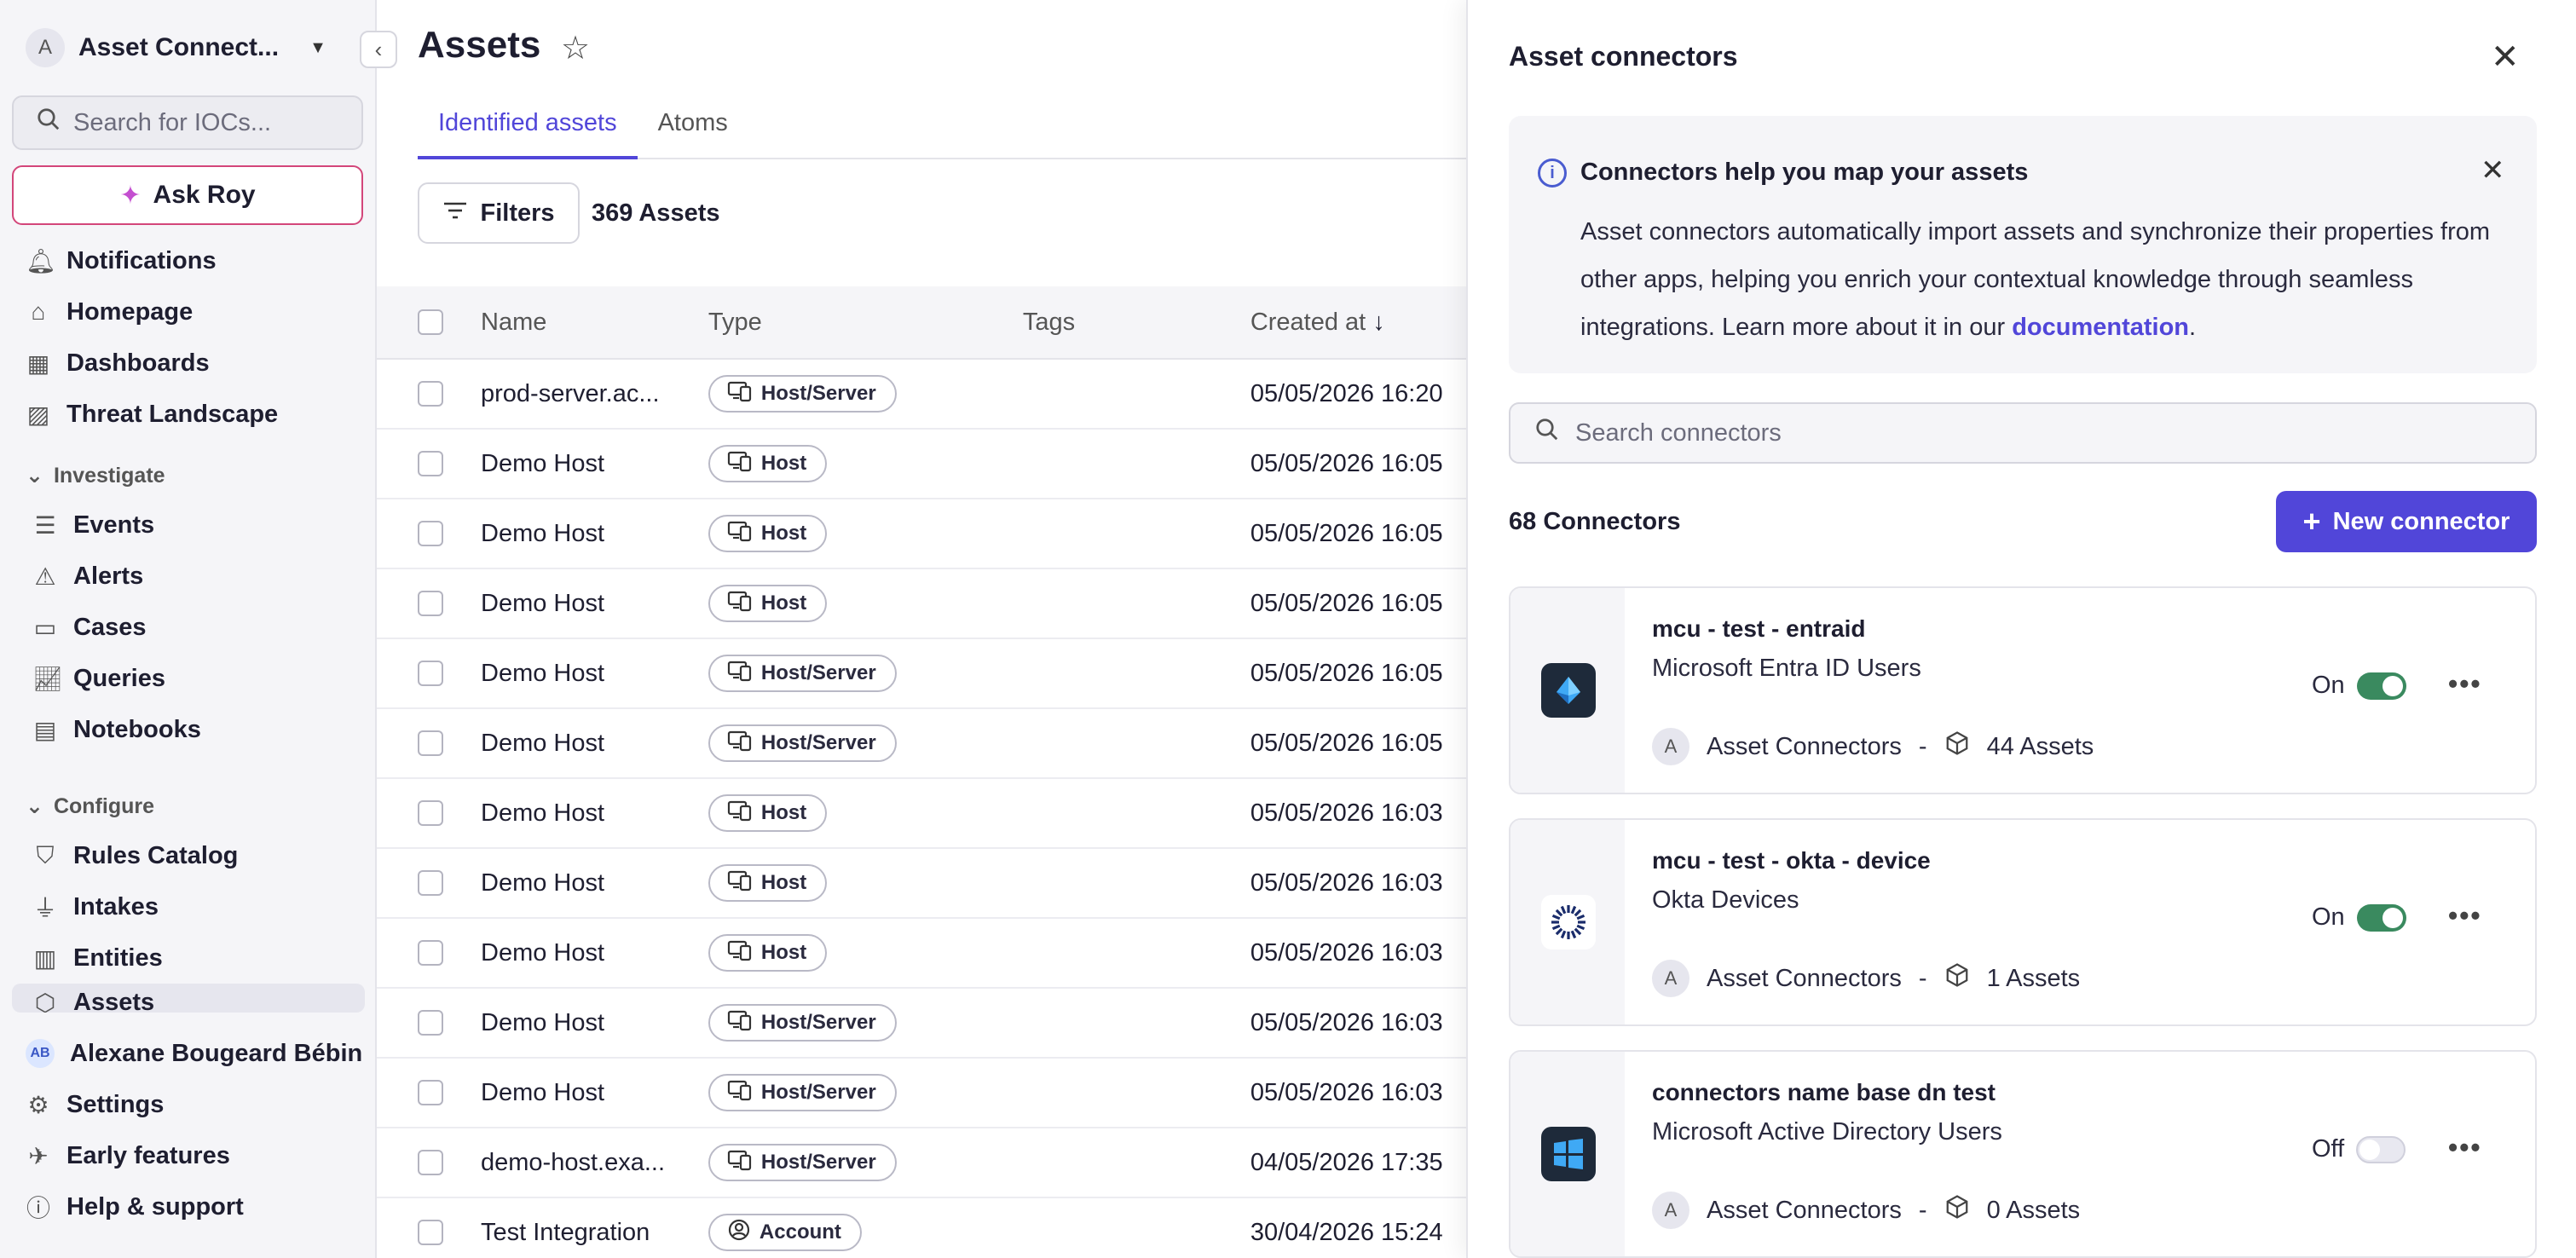  I want to click on nav-label: Notebooks, so click(137, 729).